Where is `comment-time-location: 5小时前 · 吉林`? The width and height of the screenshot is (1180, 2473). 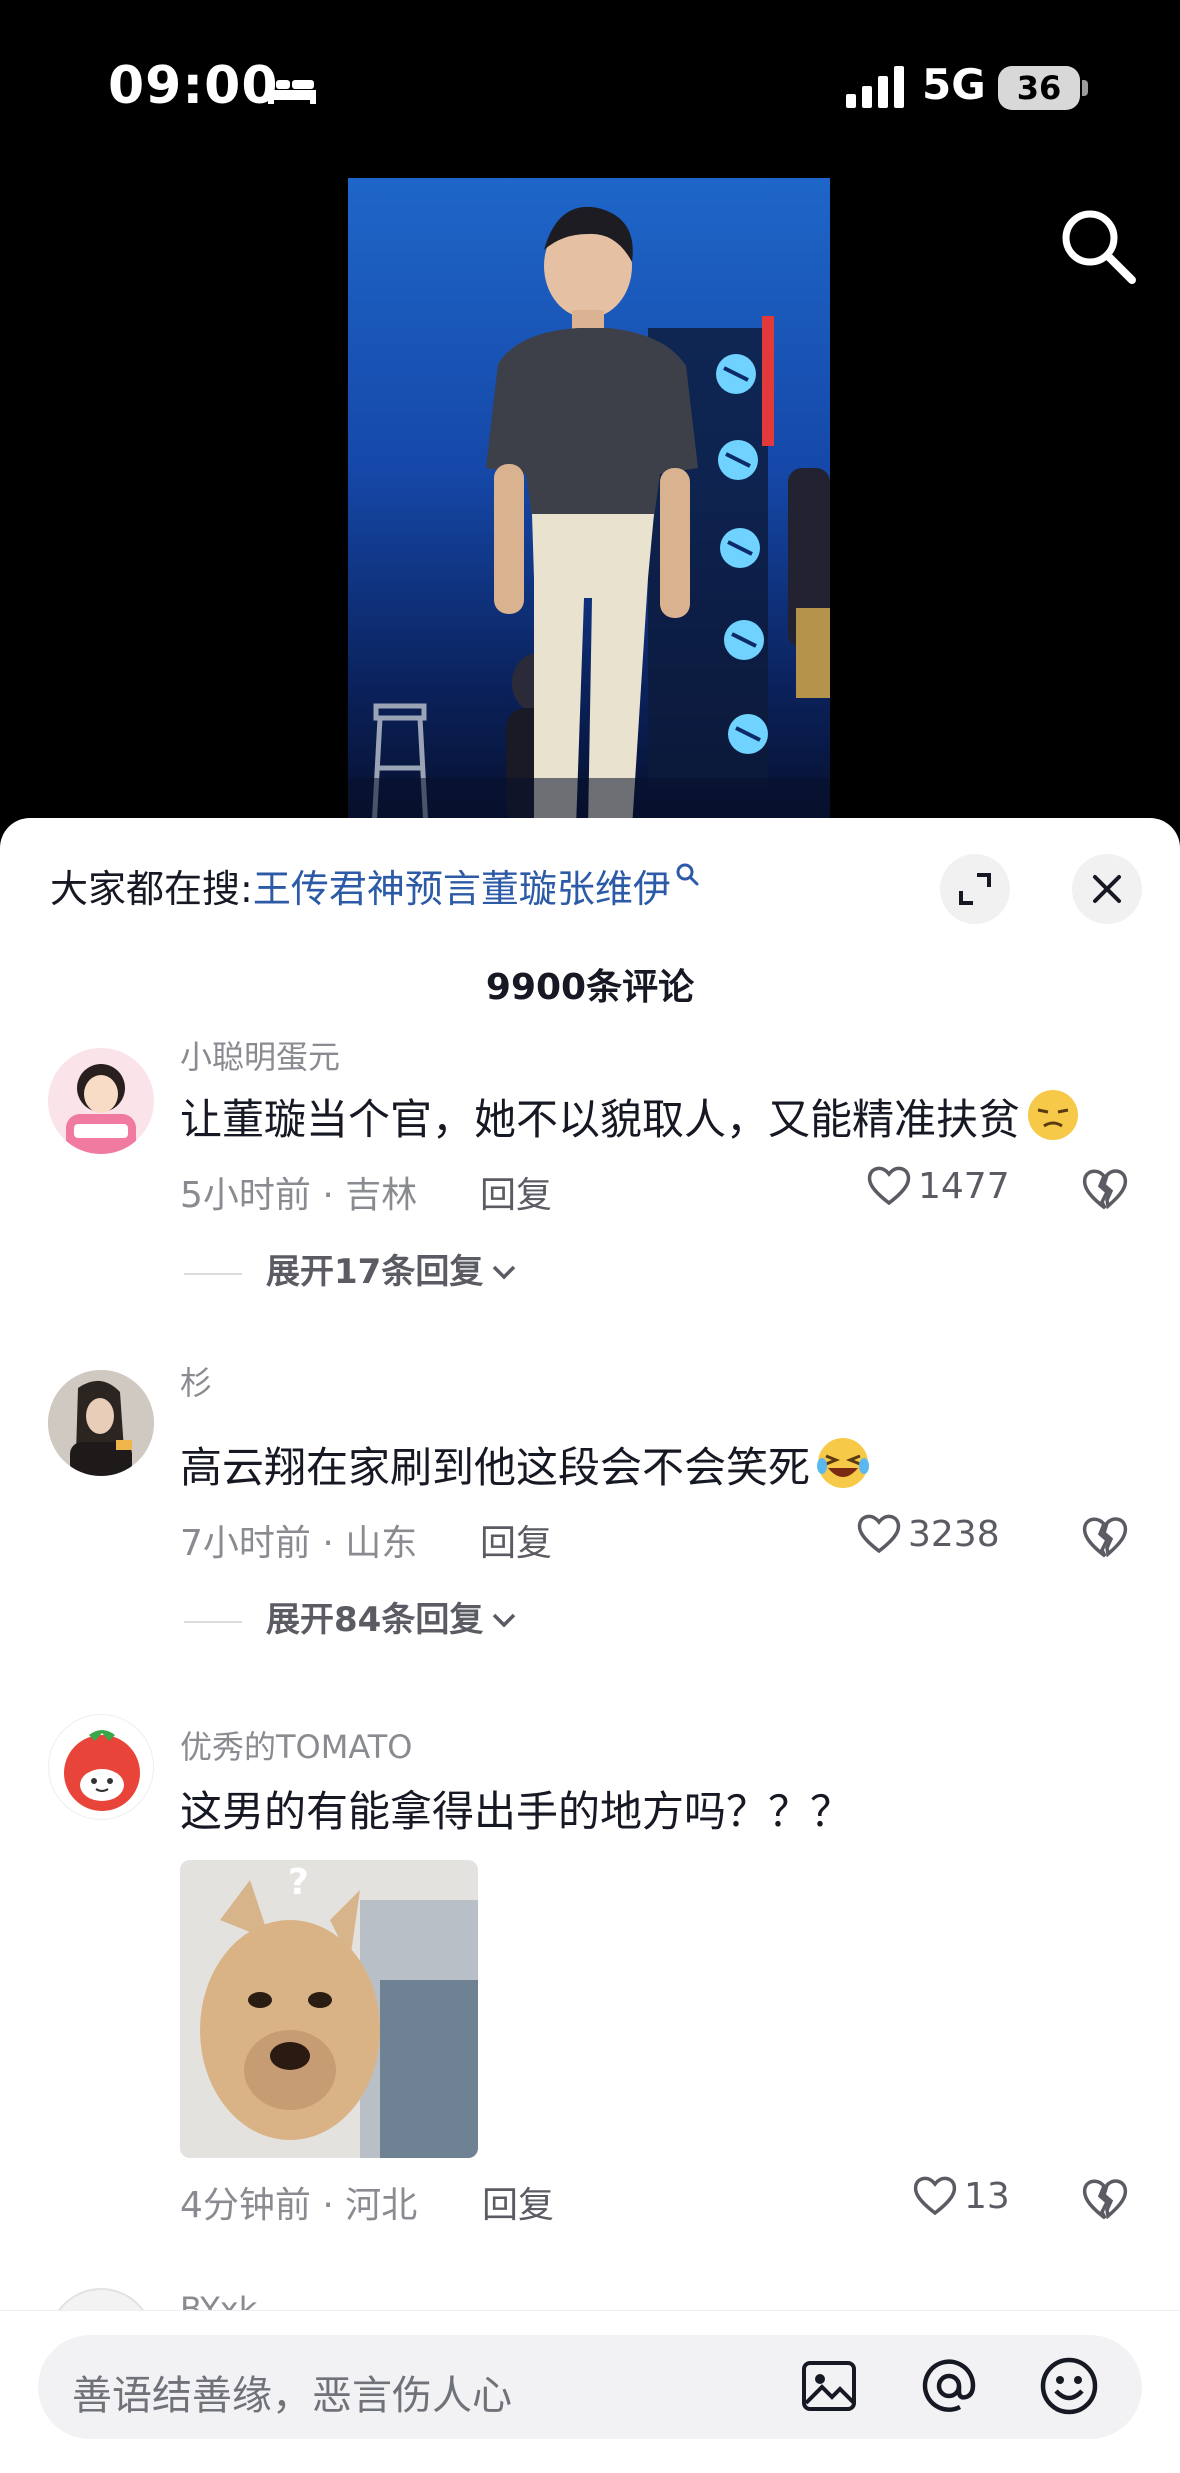 comment-time-location: 5小时前 · 吉林 is located at coordinates (299, 1195).